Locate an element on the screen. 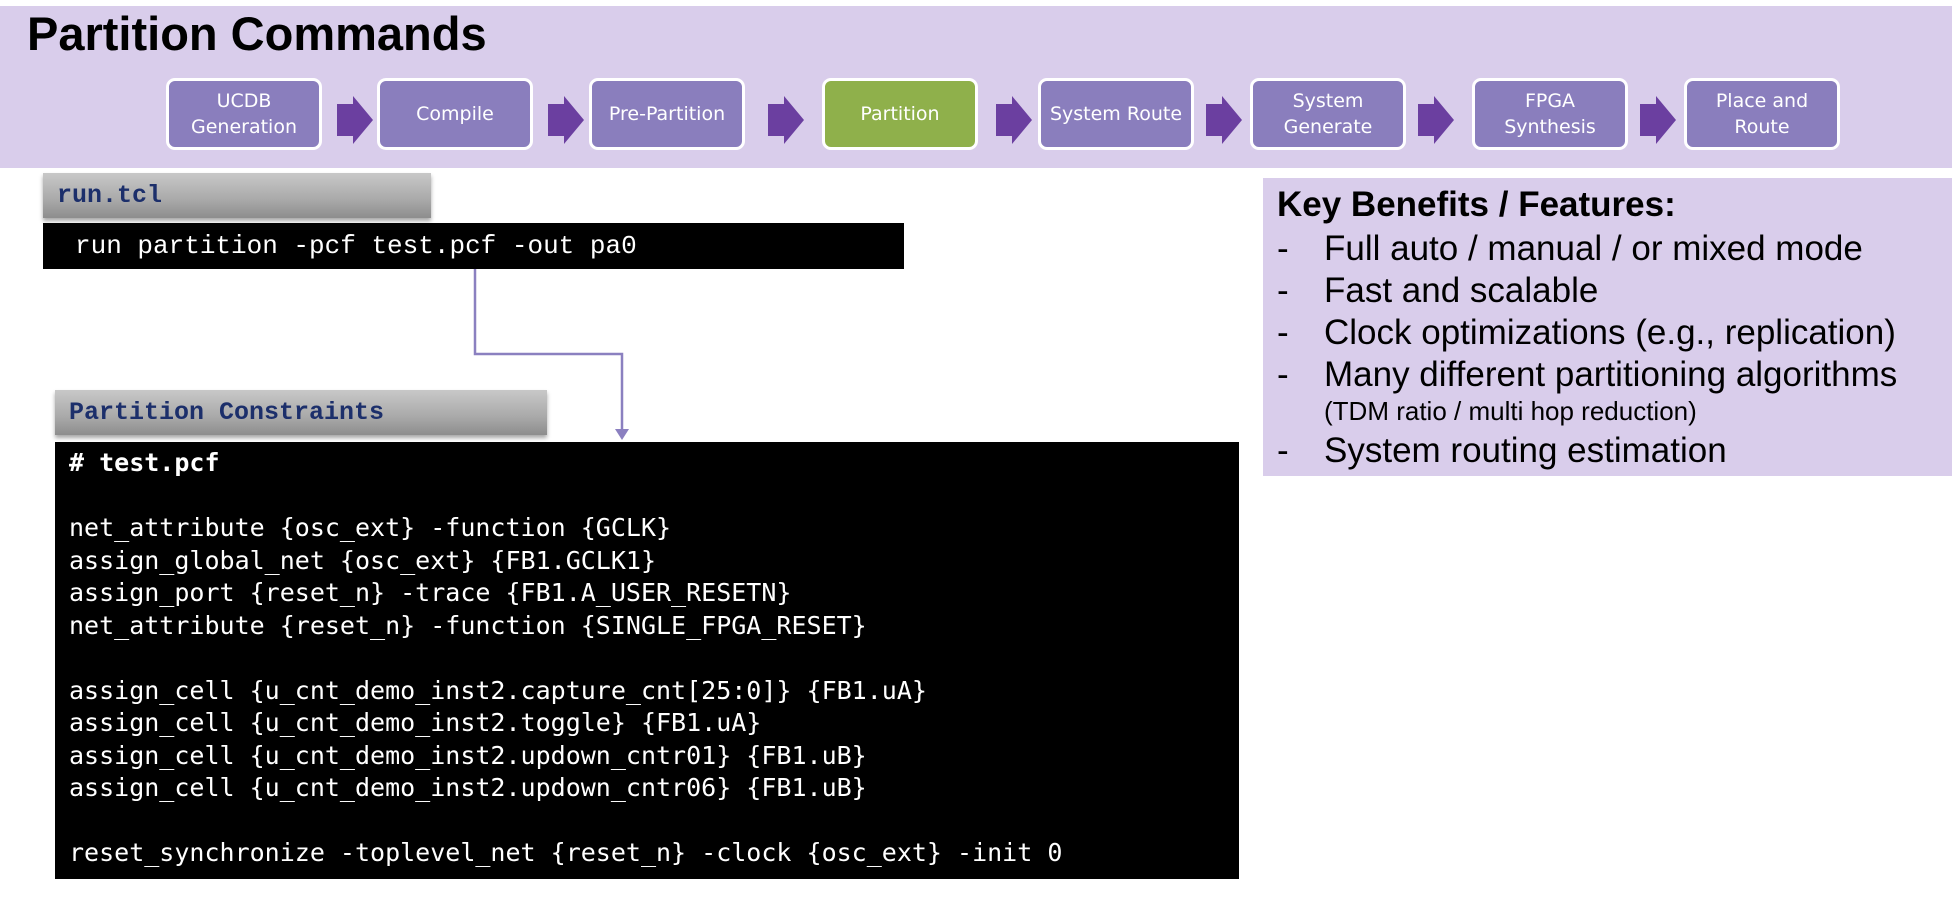 This screenshot has height=900, width=1952. benefit-text: Full auto / manual / or mixed mode is located at coordinates (1593, 248).